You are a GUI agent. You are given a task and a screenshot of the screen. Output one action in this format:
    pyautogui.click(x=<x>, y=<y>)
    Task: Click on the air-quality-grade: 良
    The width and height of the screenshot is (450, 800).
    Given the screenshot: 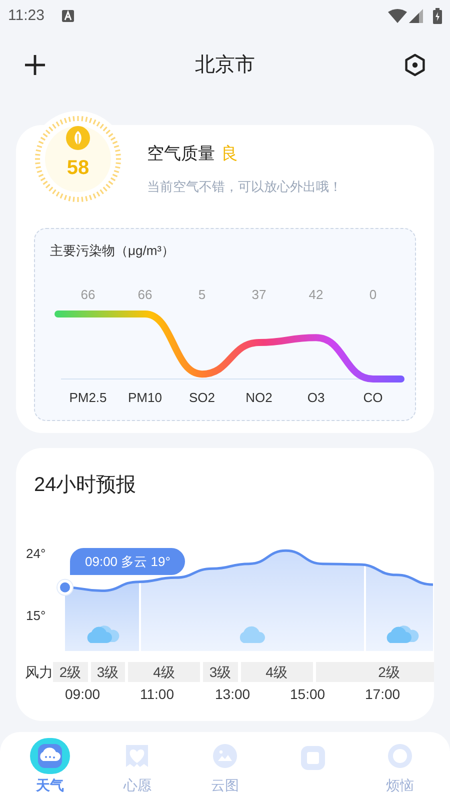 What is the action you would take?
    pyautogui.click(x=229, y=154)
    